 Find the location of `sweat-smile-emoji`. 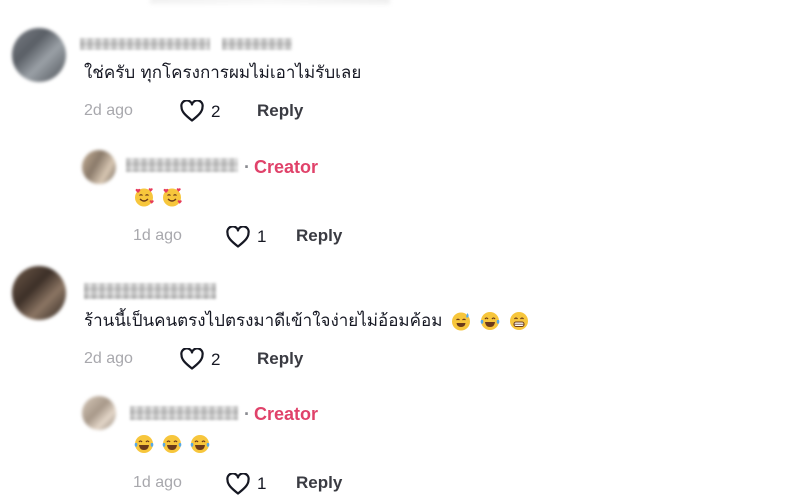

sweat-smile-emoji is located at coordinates (460, 321).